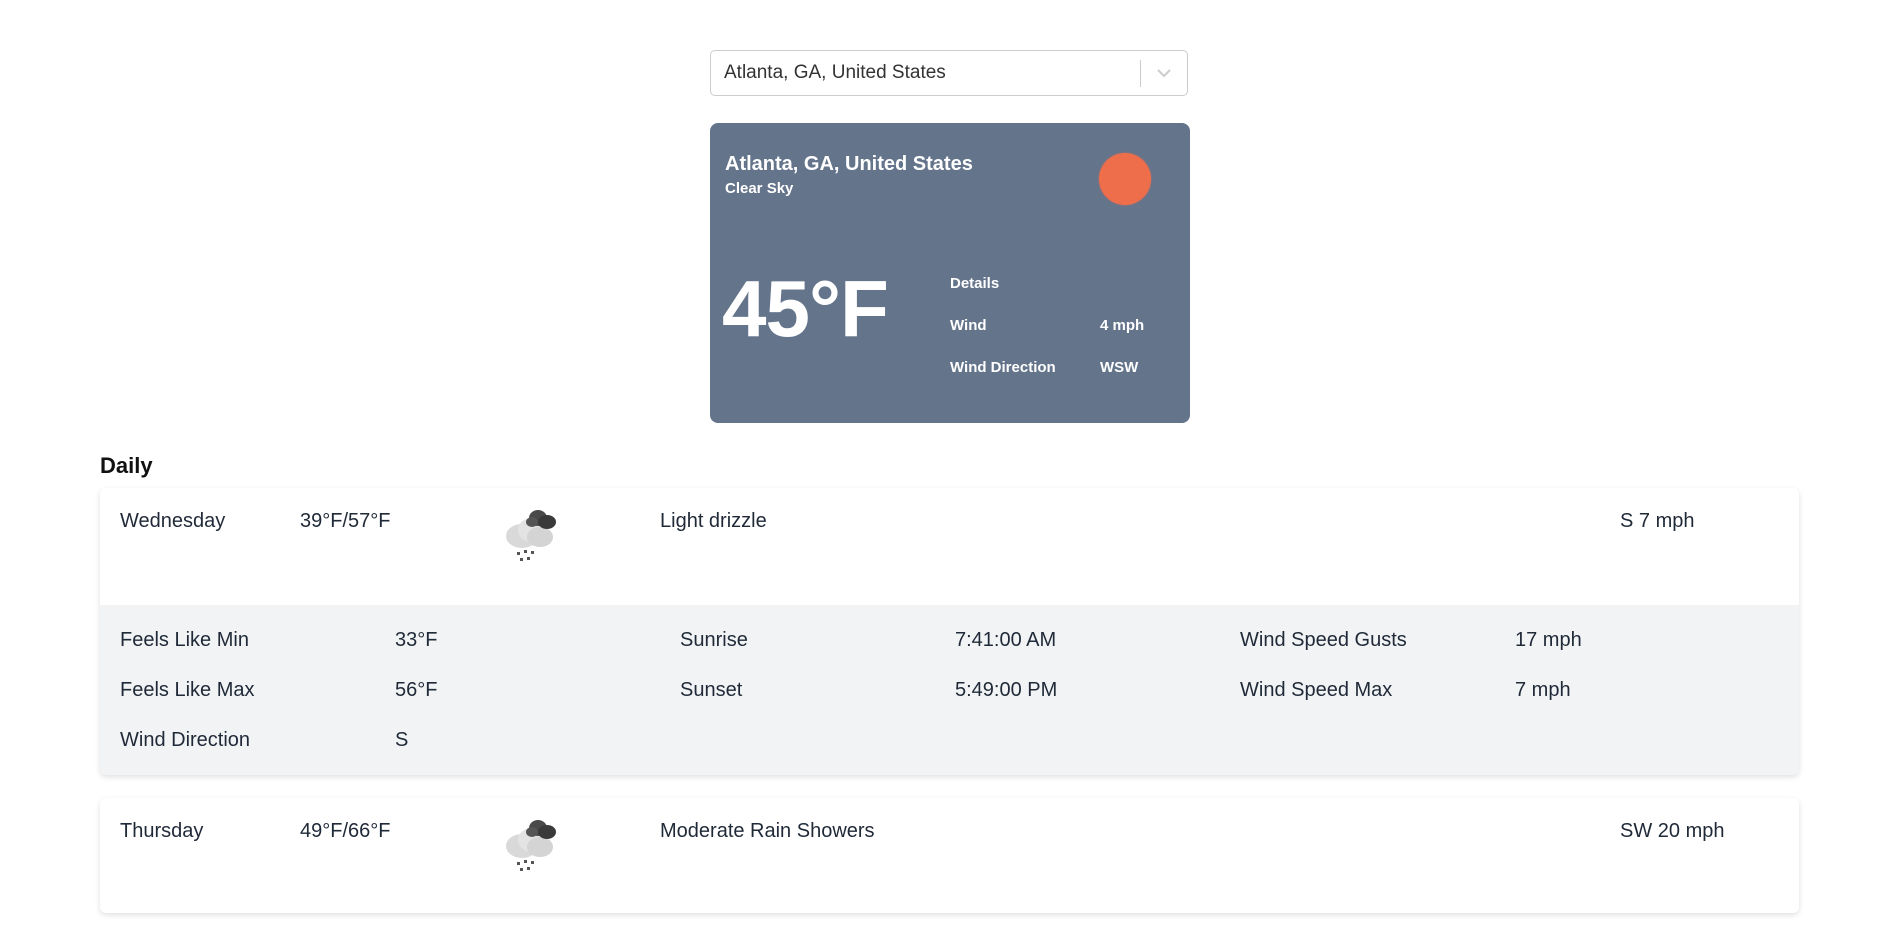 This screenshot has width=1902, height=930. I want to click on wind-gusts-label: Wind Speed Gusts, so click(1323, 640).